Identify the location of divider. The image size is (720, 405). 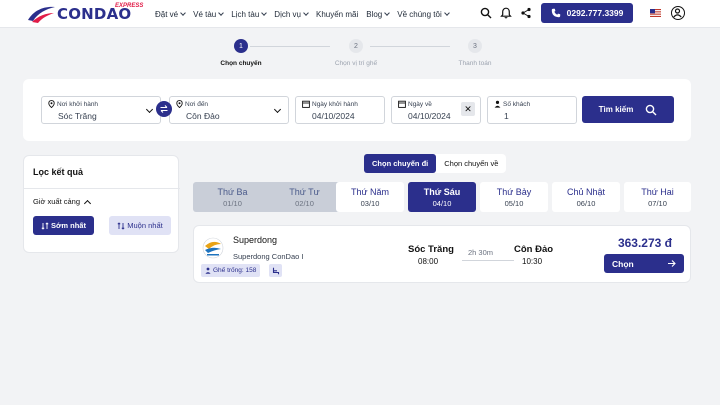
(102, 188).